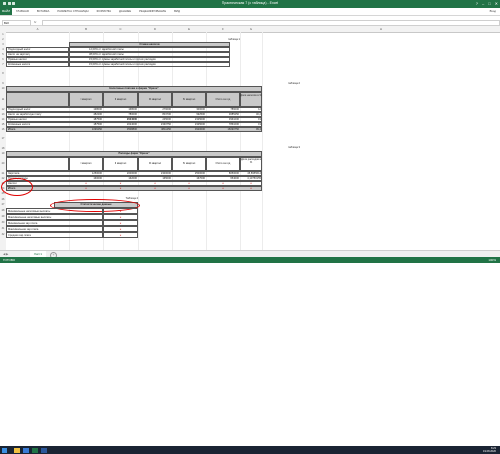  Describe the element at coordinates (19, 64) in the screenshot. I see `table1-row-name: Косвенные налоги` at that location.